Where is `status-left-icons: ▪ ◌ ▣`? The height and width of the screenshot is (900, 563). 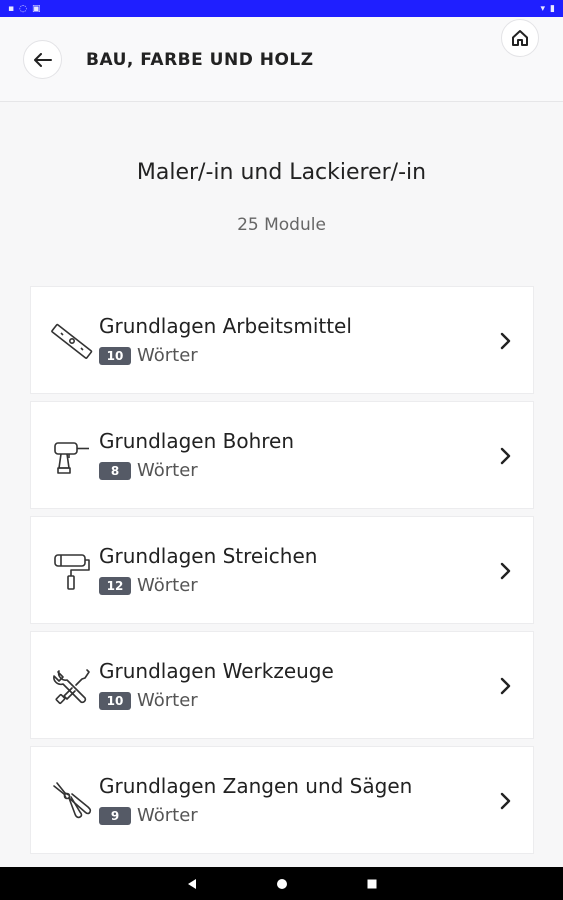 status-left-icons: ▪ ◌ ▣ is located at coordinates (24, 9).